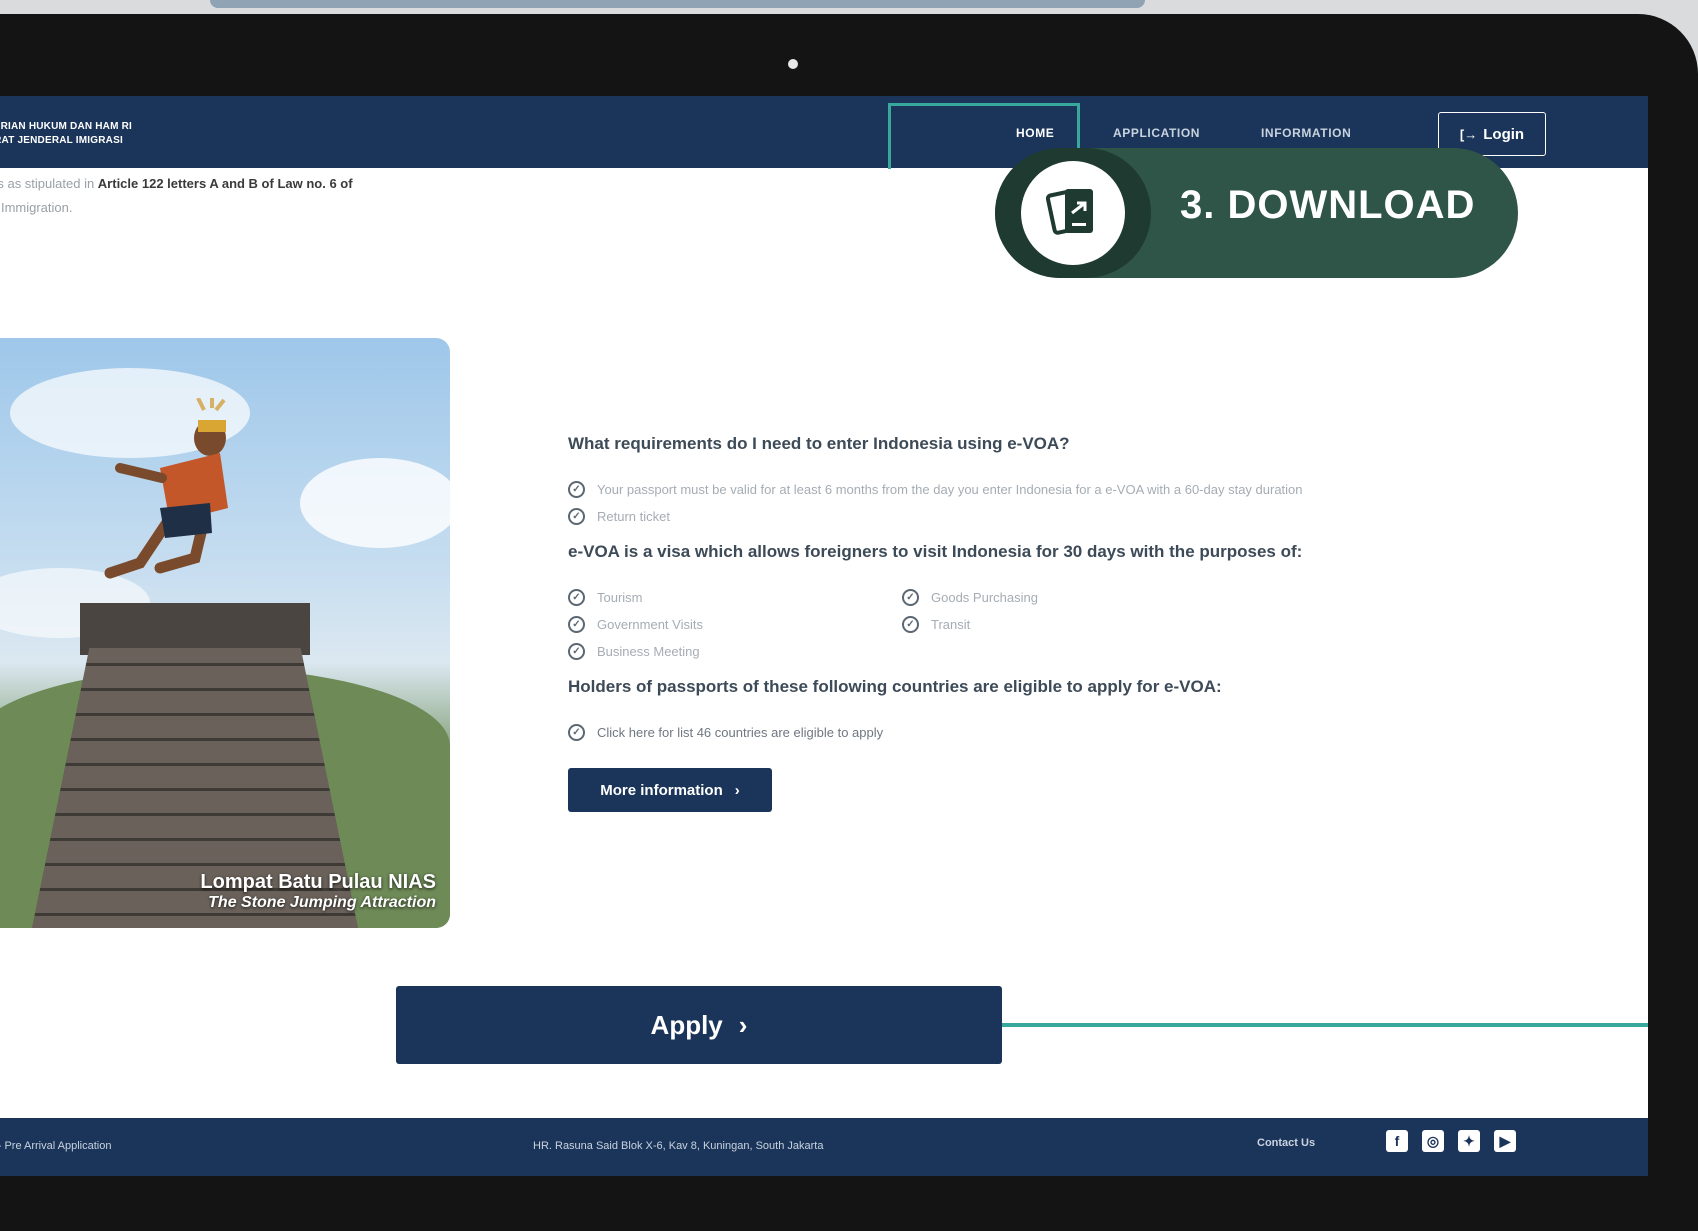 The width and height of the screenshot is (1698, 1231). What do you see at coordinates (686, 1024) in the screenshot?
I see `apply-label: Apply` at bounding box center [686, 1024].